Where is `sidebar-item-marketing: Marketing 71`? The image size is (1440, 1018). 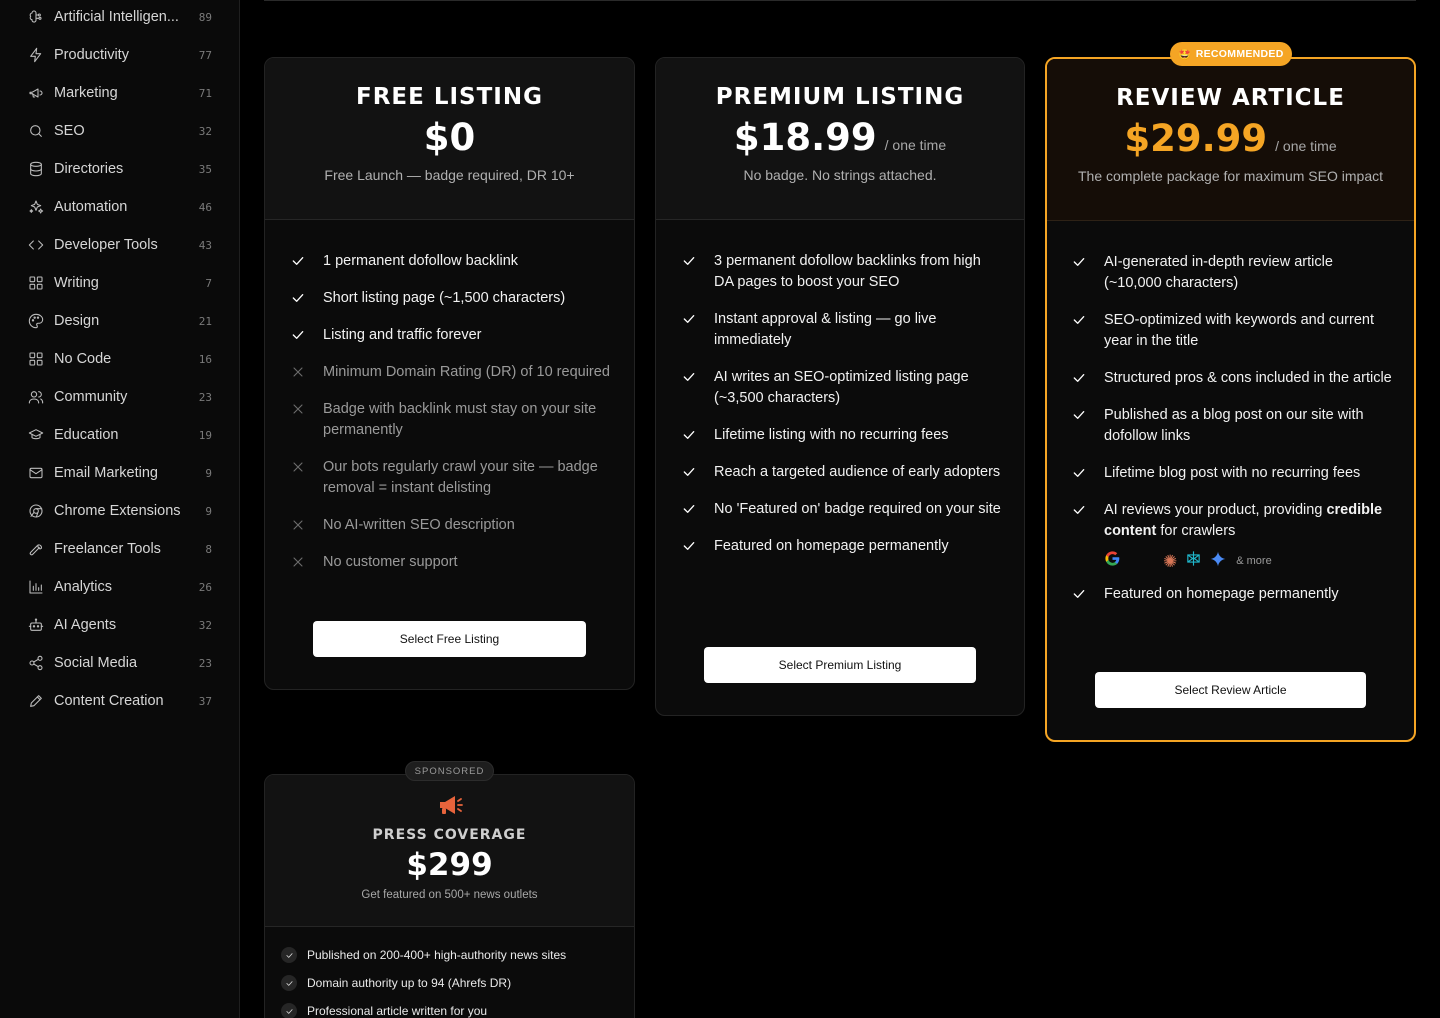 sidebar-item-marketing: Marketing 71 is located at coordinates (121, 93).